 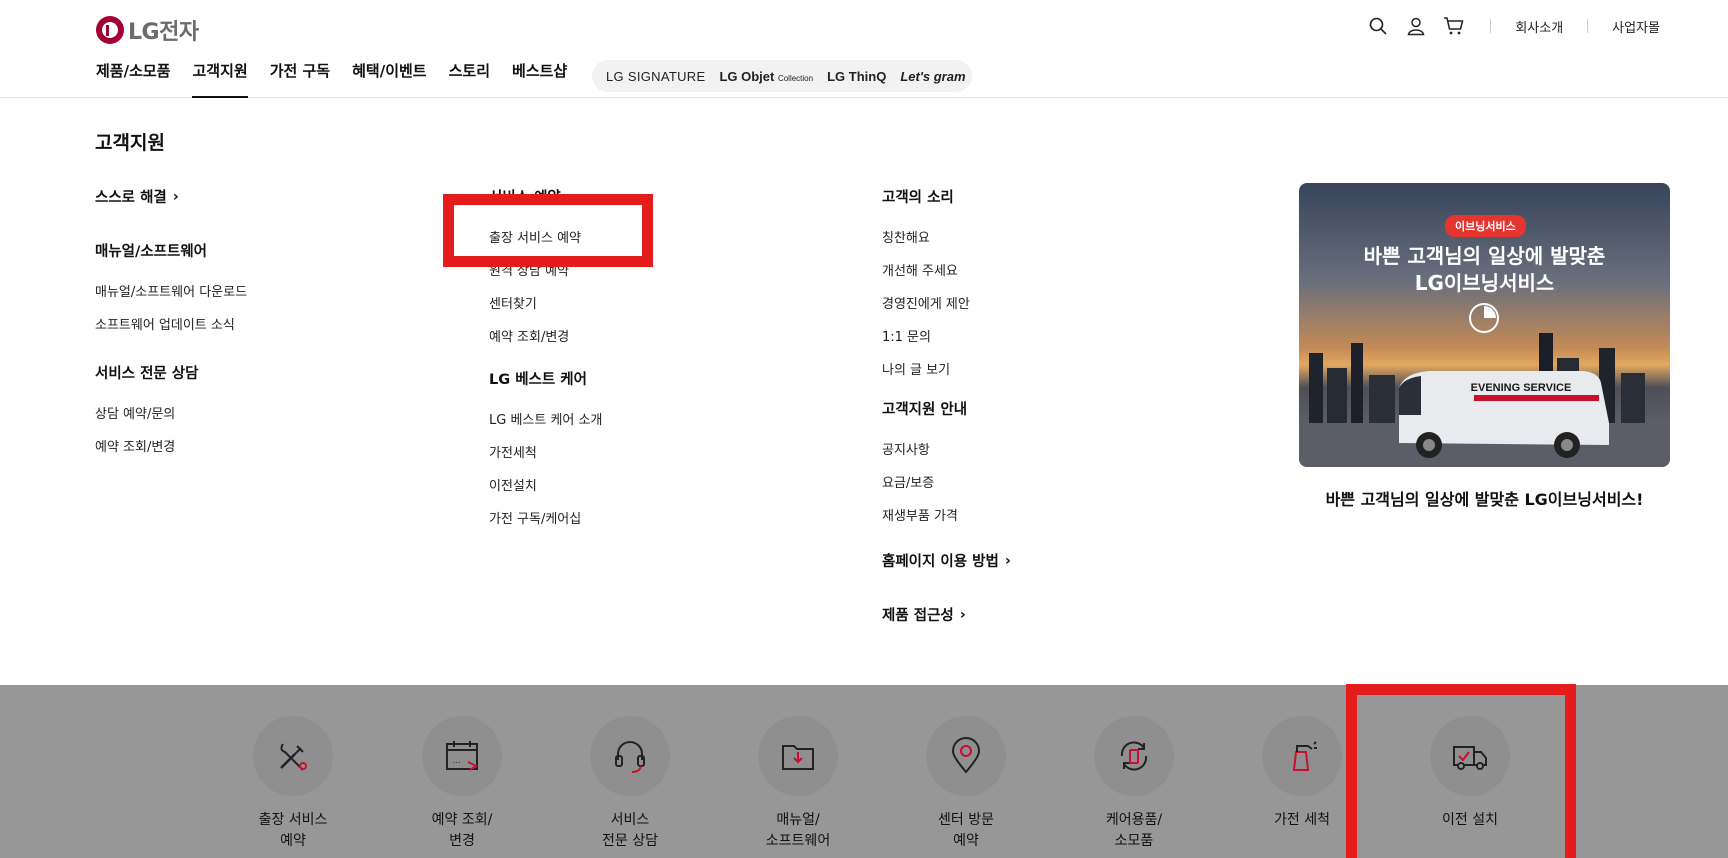 I want to click on nav-story: 스토리, so click(x=469, y=79).